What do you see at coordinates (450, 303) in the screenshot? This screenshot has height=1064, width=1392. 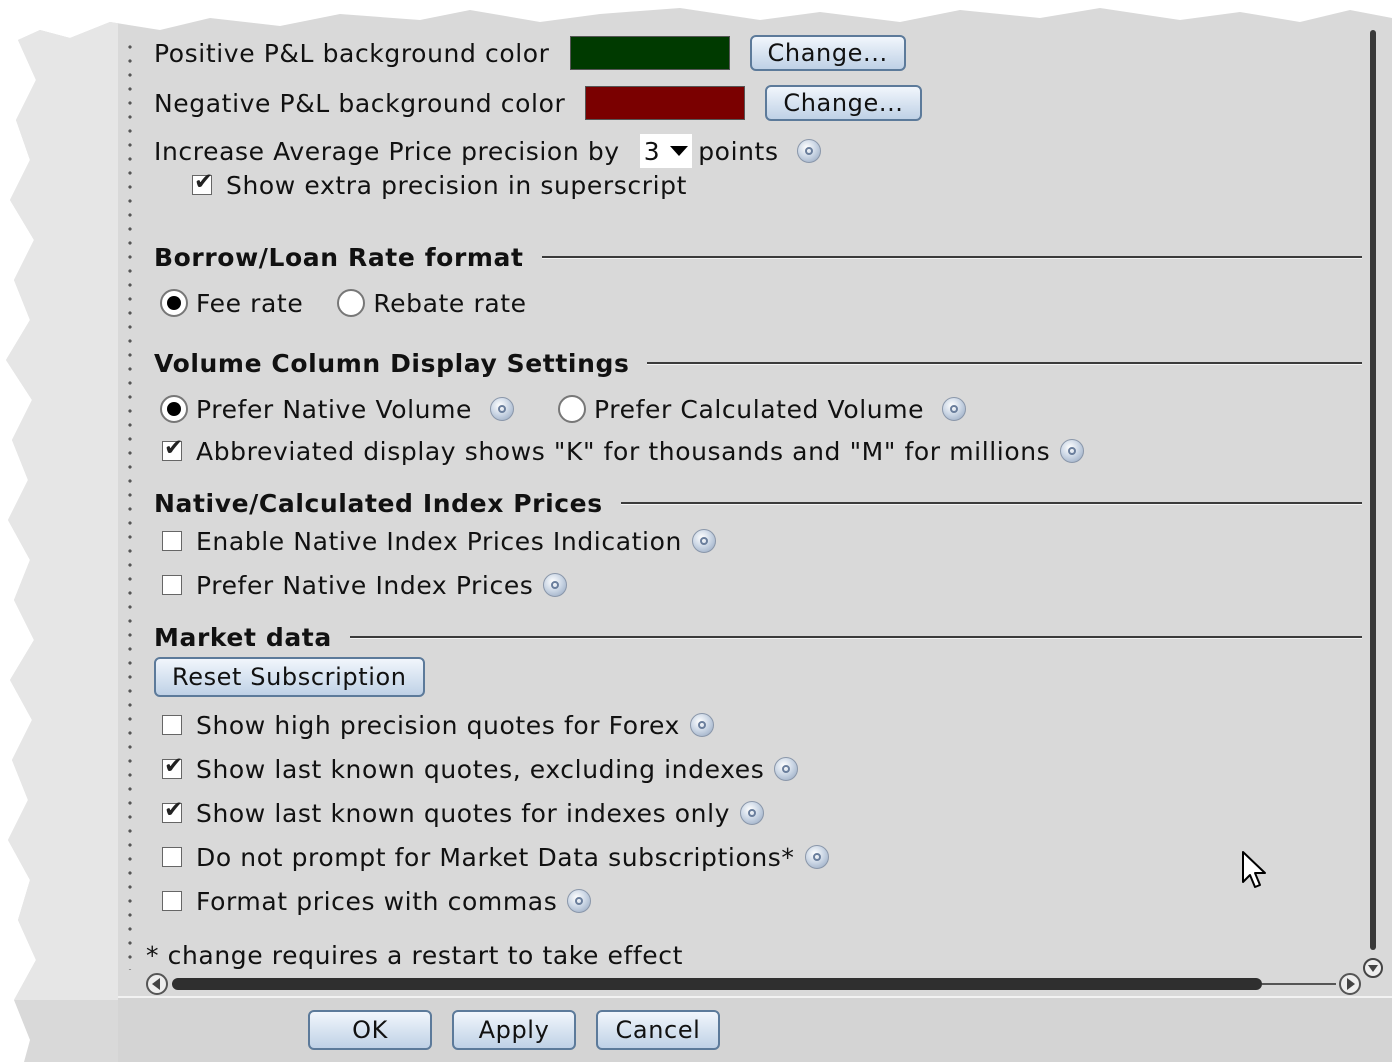 I see `rebate-rate-label: Rebate rate` at bounding box center [450, 303].